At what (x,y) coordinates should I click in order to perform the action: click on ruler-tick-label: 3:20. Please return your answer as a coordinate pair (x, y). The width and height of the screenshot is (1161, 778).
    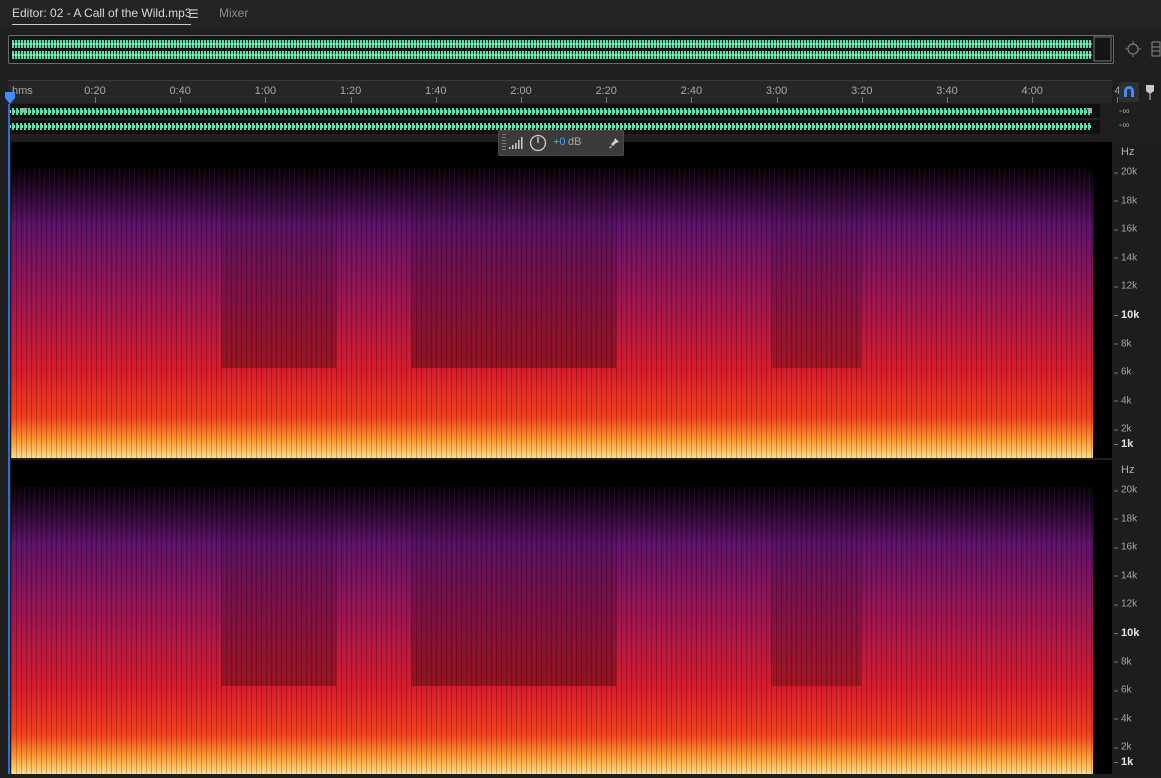
    Looking at the image, I should click on (862, 91).